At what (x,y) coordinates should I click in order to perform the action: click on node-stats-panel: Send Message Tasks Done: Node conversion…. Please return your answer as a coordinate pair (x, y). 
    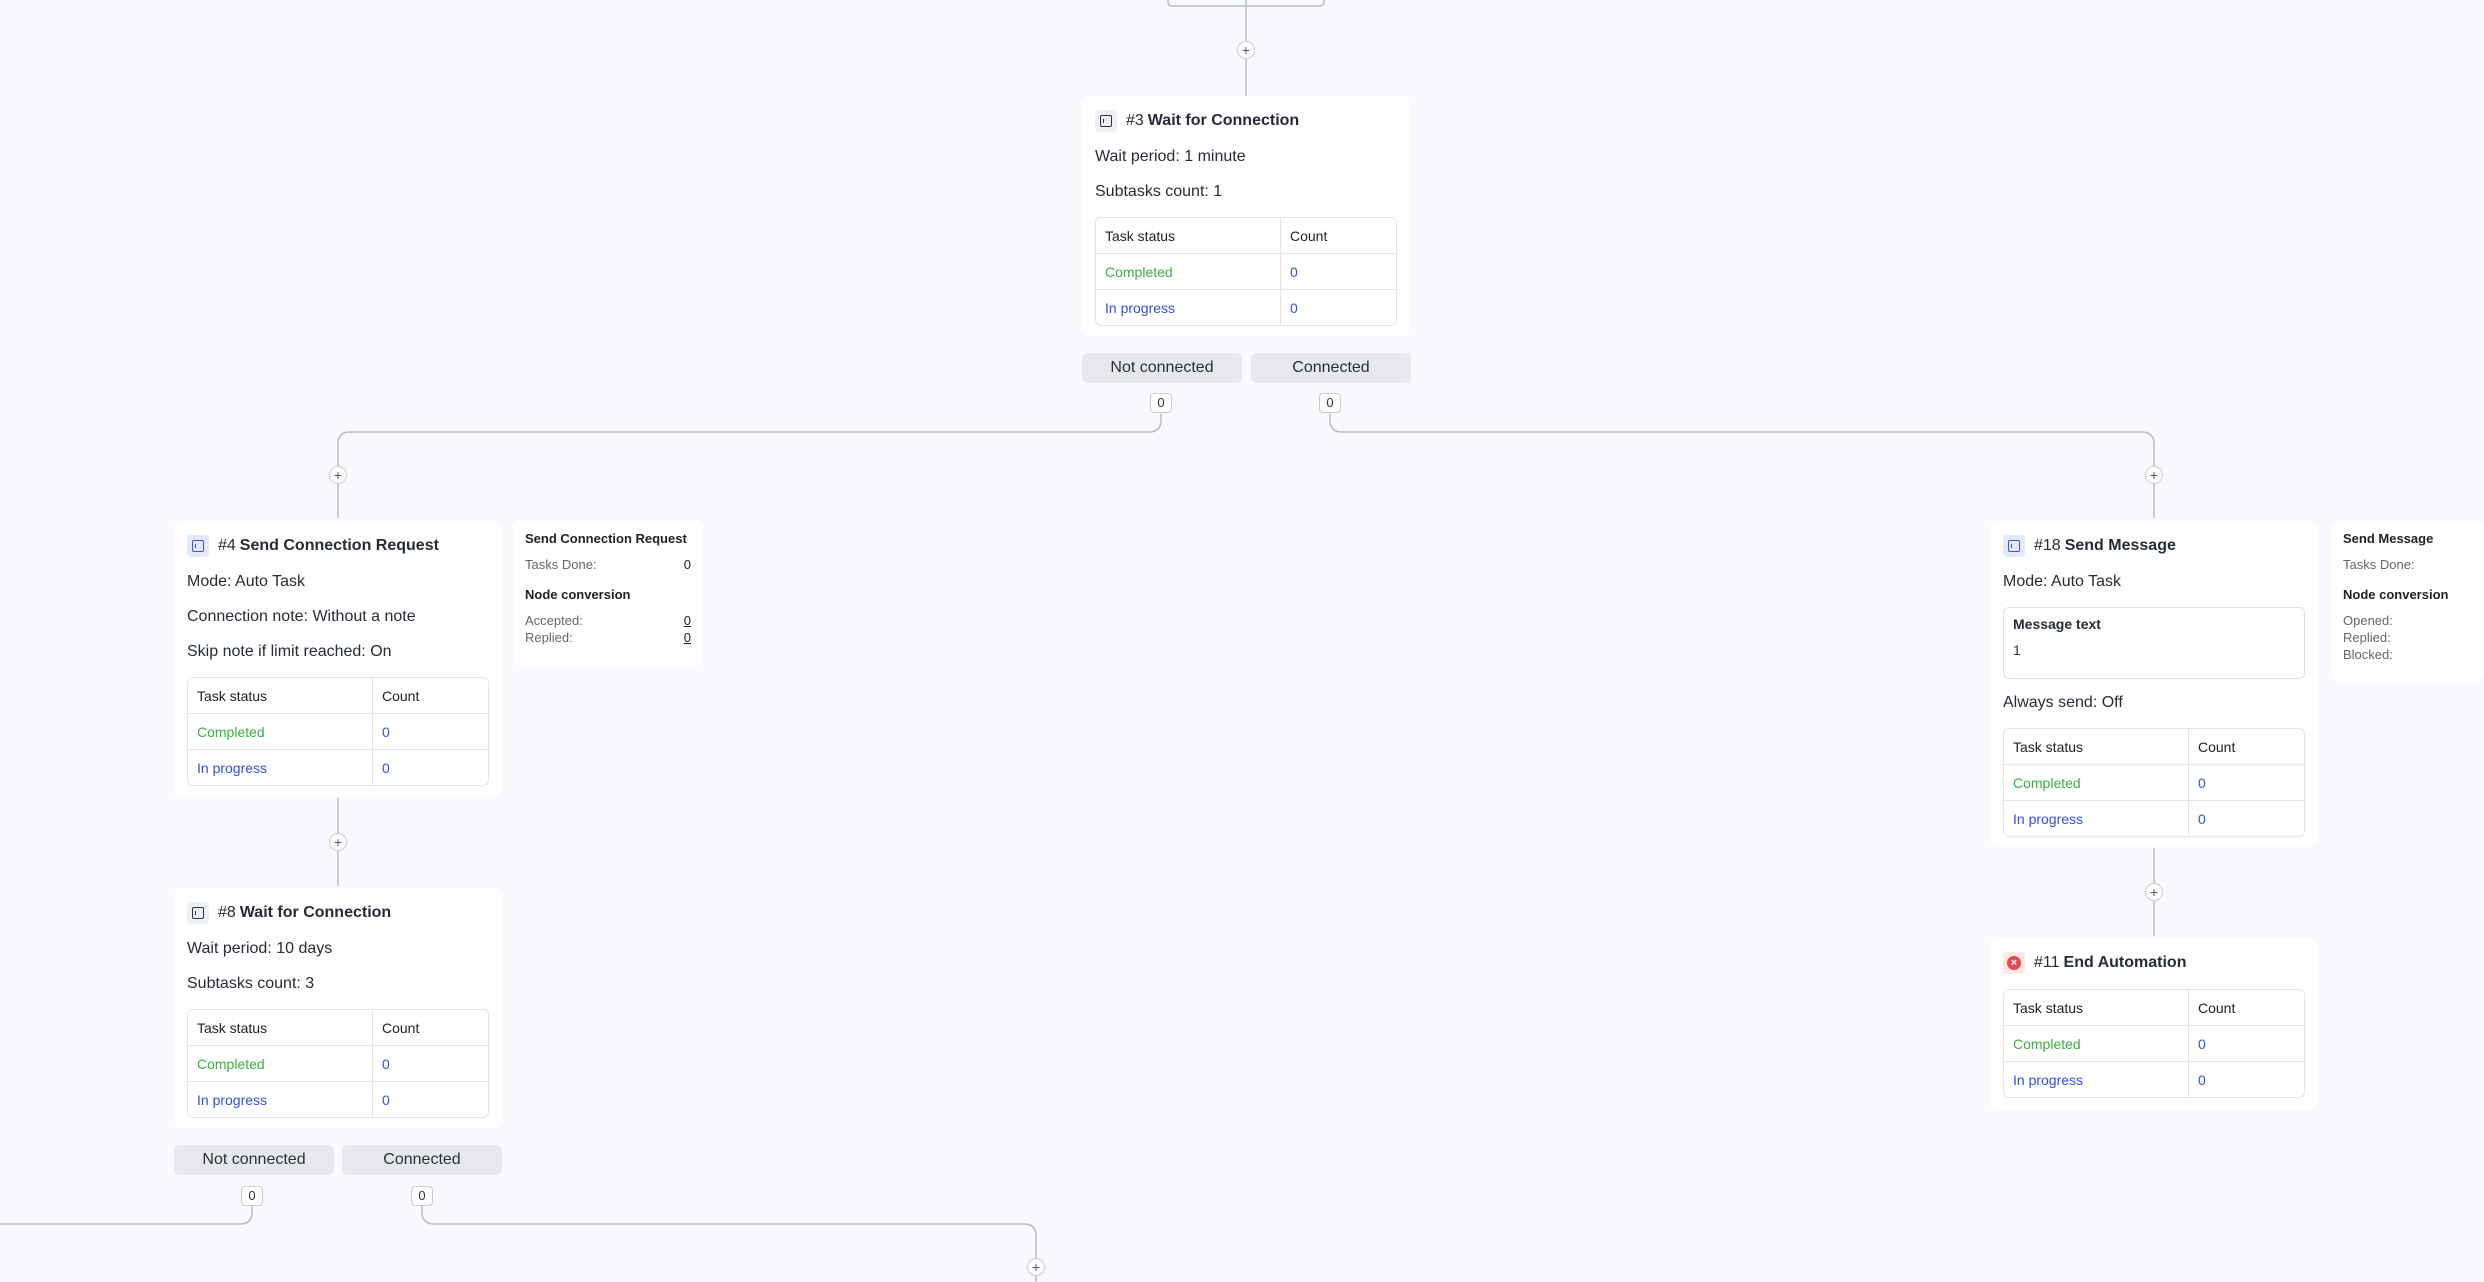
    Looking at the image, I should click on (2408, 601).